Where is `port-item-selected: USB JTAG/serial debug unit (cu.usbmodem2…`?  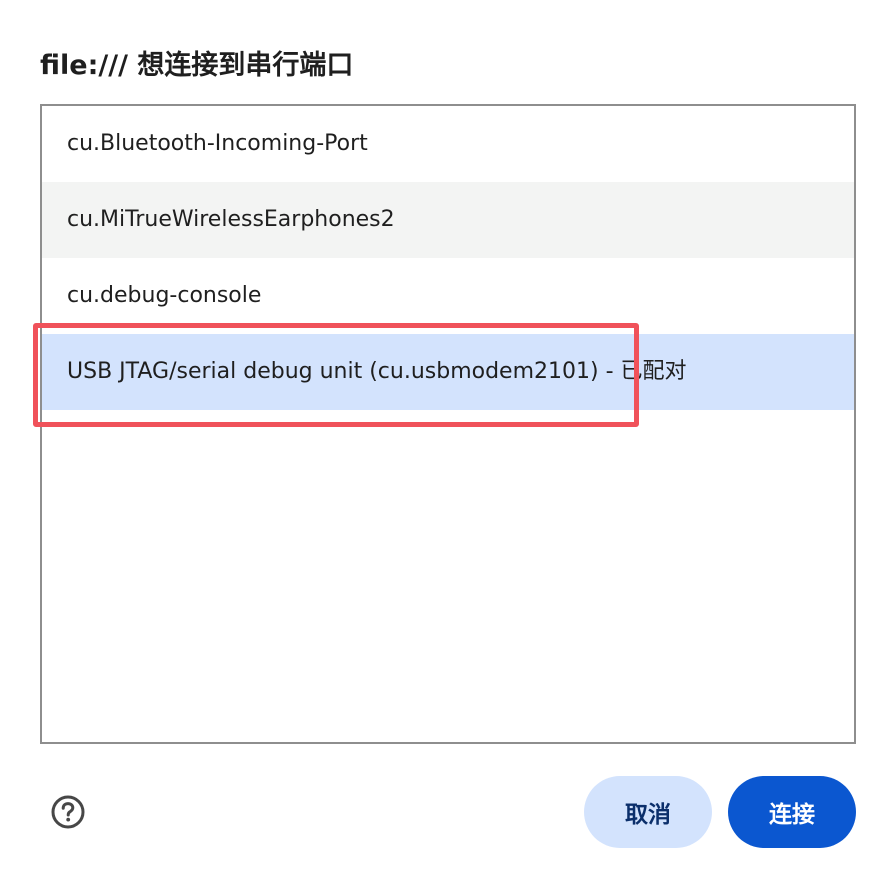 port-item-selected: USB JTAG/serial debug unit (cu.usbmodem2… is located at coordinates (448, 372).